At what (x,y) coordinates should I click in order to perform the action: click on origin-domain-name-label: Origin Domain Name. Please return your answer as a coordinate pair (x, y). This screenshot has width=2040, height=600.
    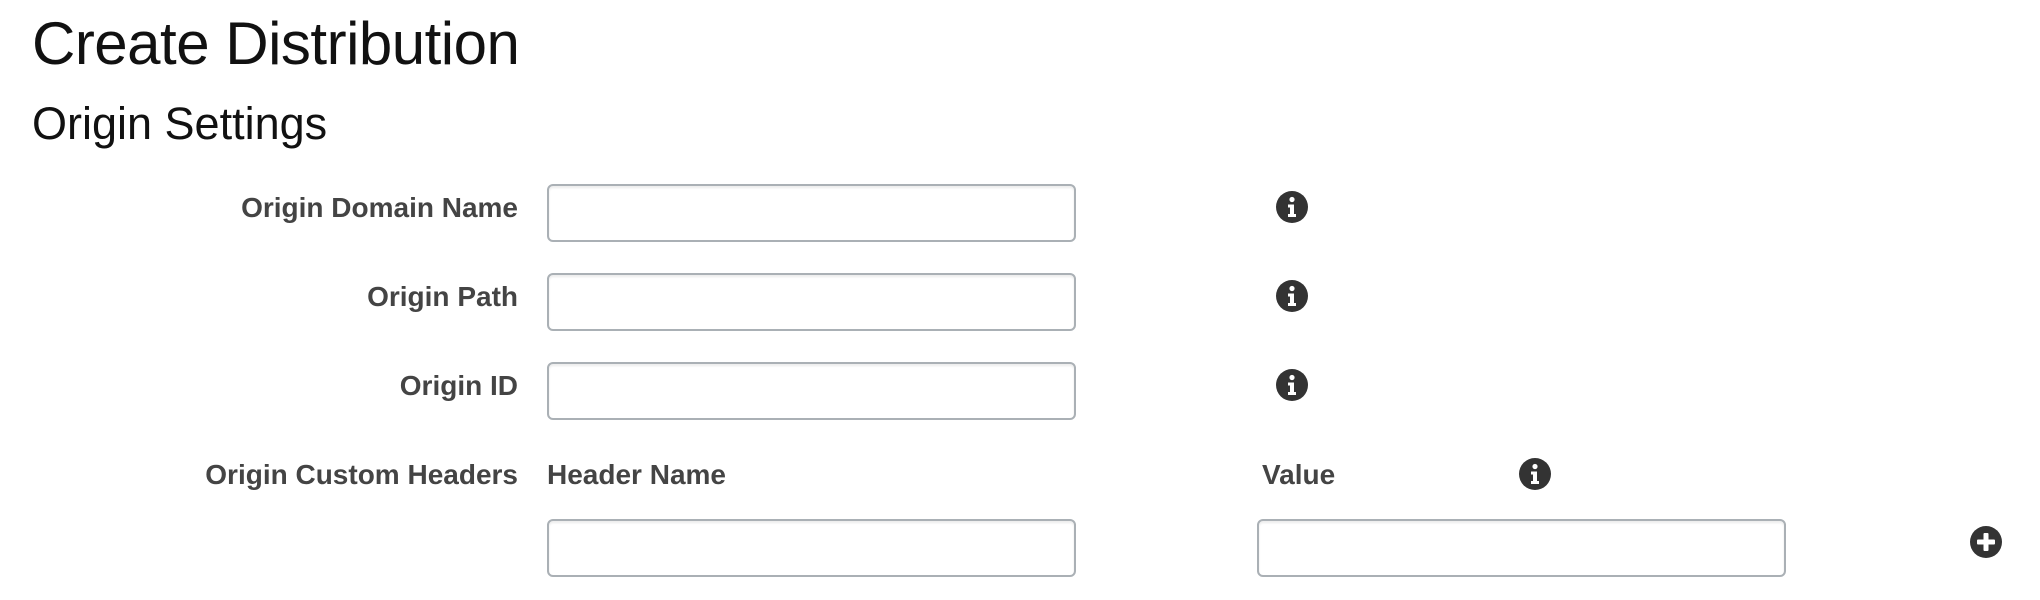
    Looking at the image, I should click on (379, 207).